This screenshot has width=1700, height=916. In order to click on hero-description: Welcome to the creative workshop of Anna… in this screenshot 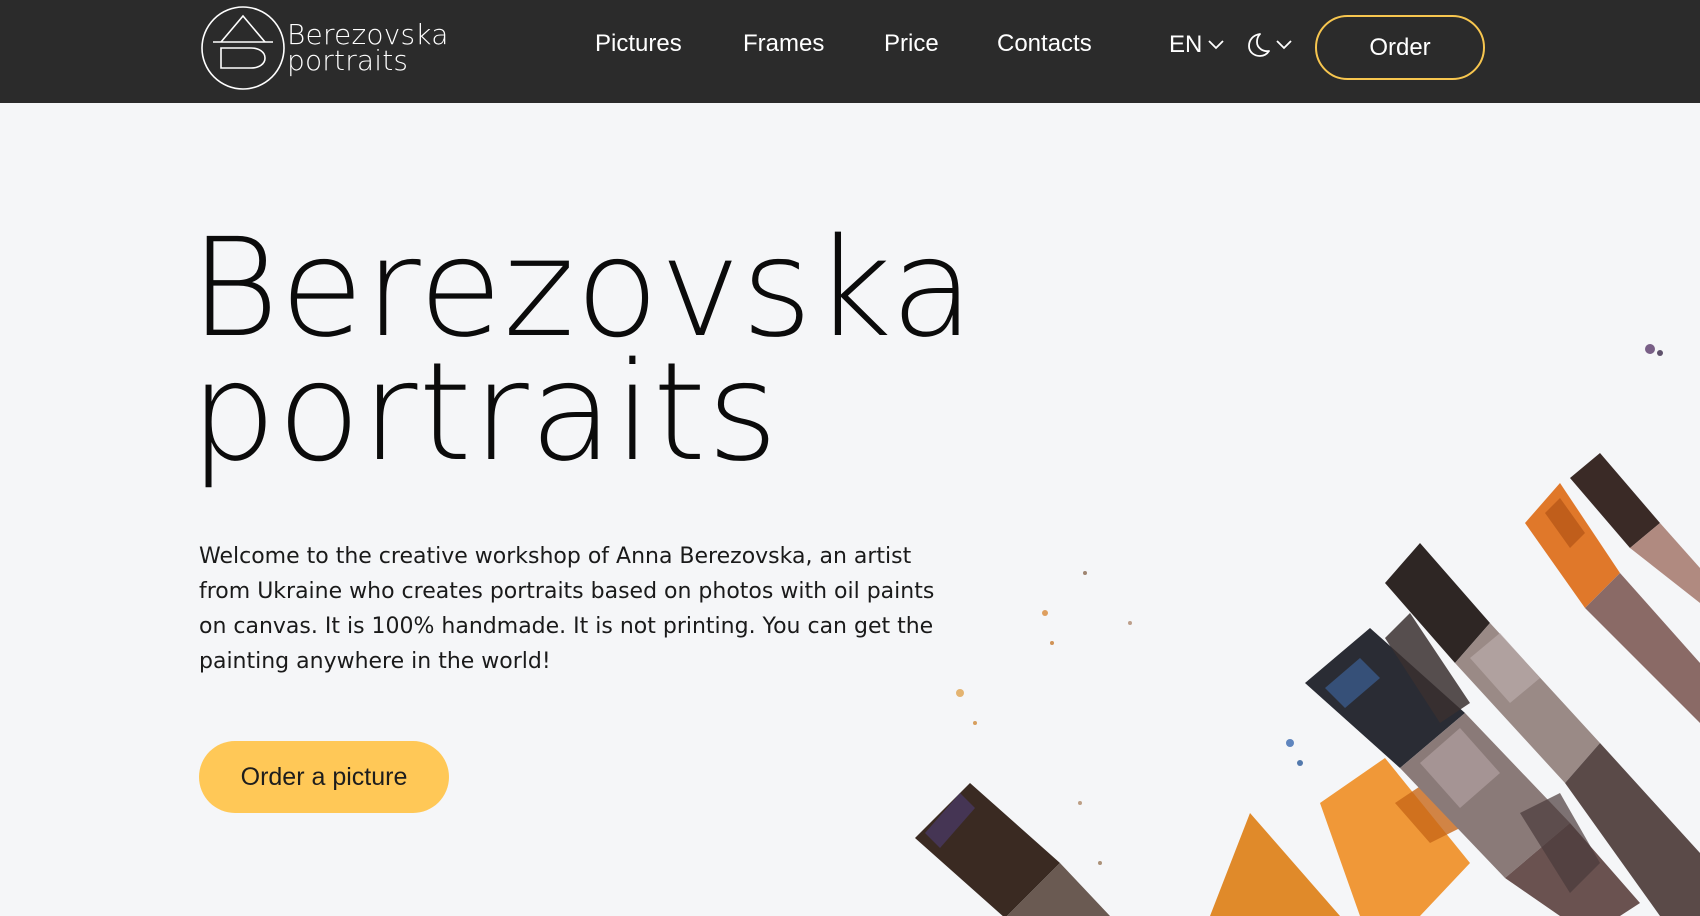, I will do `click(567, 609)`.